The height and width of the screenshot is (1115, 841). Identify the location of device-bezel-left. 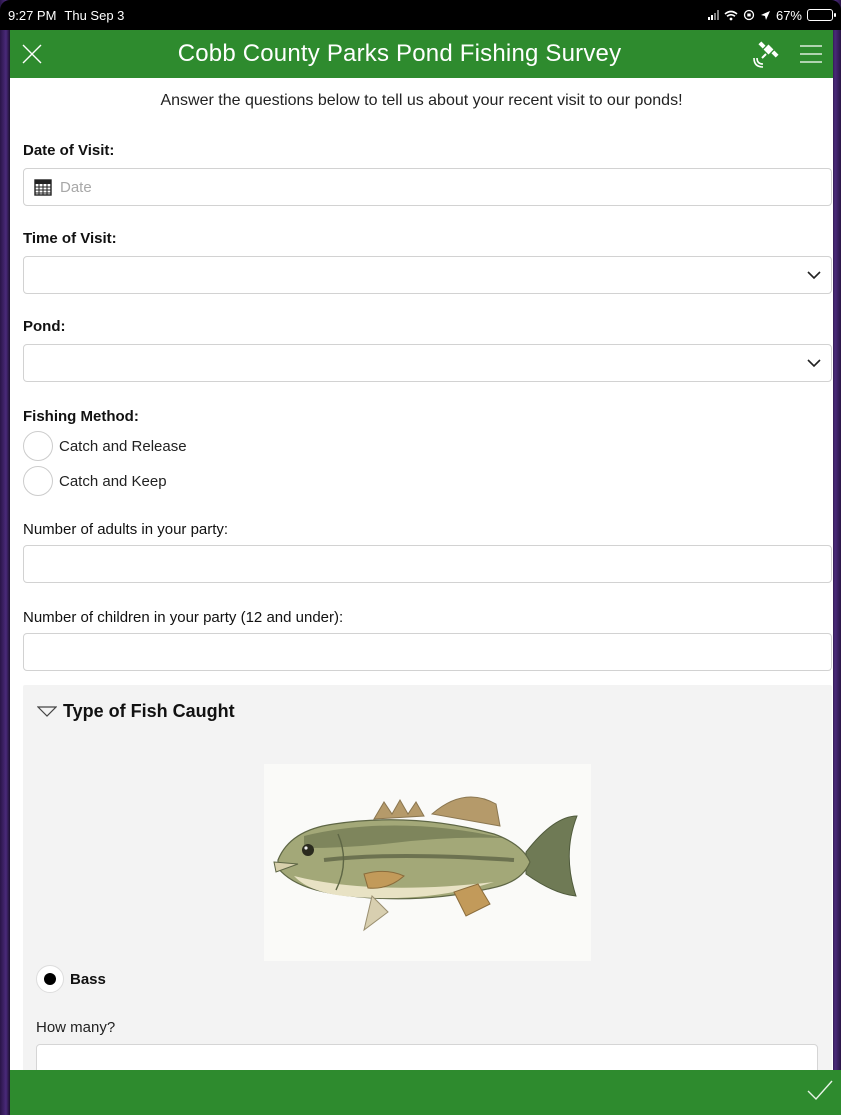
(5, 557).